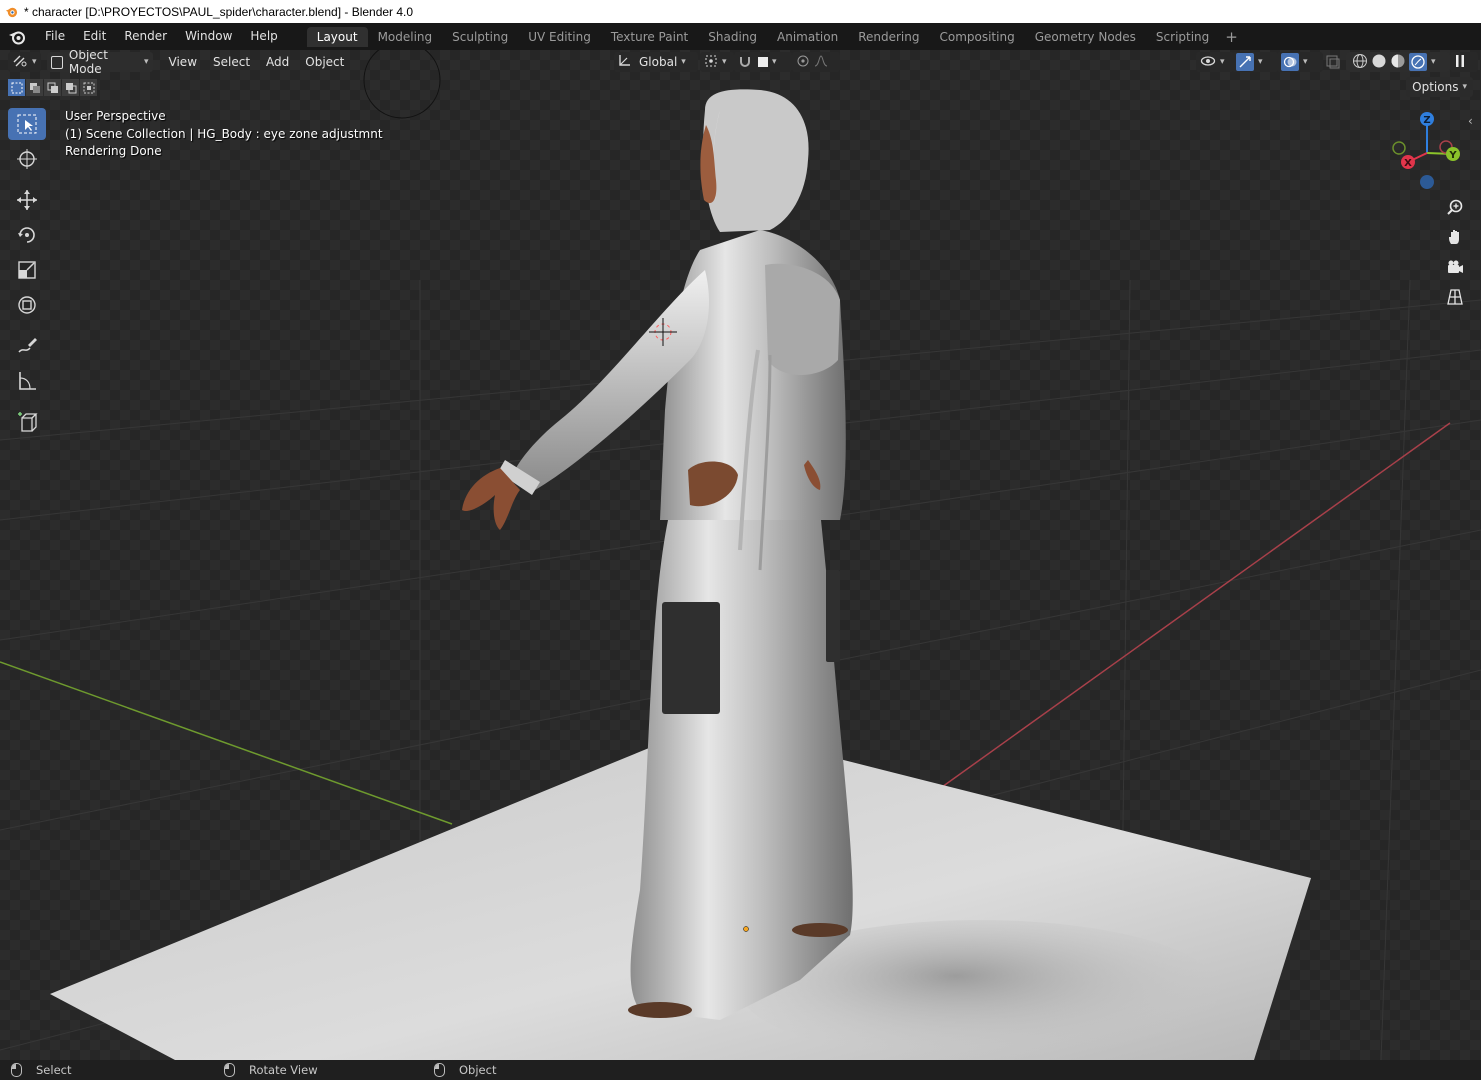 This screenshot has width=1481, height=1080. What do you see at coordinates (559, 37) in the screenshot?
I see `tab-uv-editing: UV Editing` at bounding box center [559, 37].